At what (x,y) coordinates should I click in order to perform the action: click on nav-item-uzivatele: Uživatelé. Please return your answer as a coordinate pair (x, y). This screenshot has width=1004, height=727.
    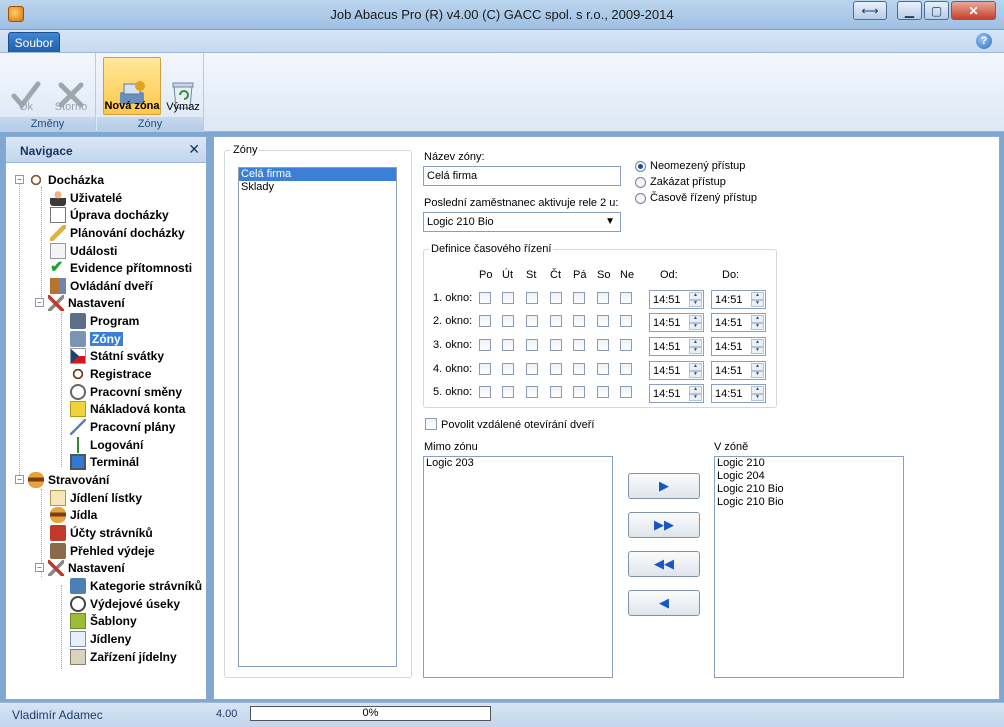
    Looking at the image, I should click on (86, 197).